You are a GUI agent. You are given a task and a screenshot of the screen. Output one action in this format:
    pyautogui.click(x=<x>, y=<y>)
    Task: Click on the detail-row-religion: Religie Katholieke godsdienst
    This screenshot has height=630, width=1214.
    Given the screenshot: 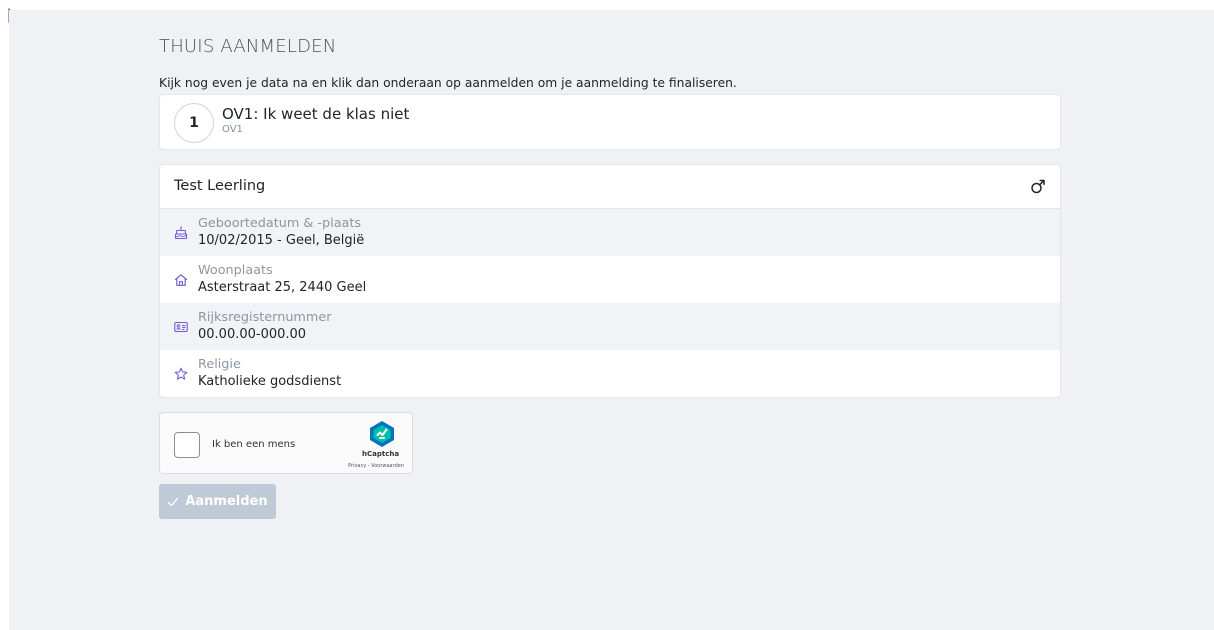 What is the action you would take?
    pyautogui.click(x=610, y=373)
    